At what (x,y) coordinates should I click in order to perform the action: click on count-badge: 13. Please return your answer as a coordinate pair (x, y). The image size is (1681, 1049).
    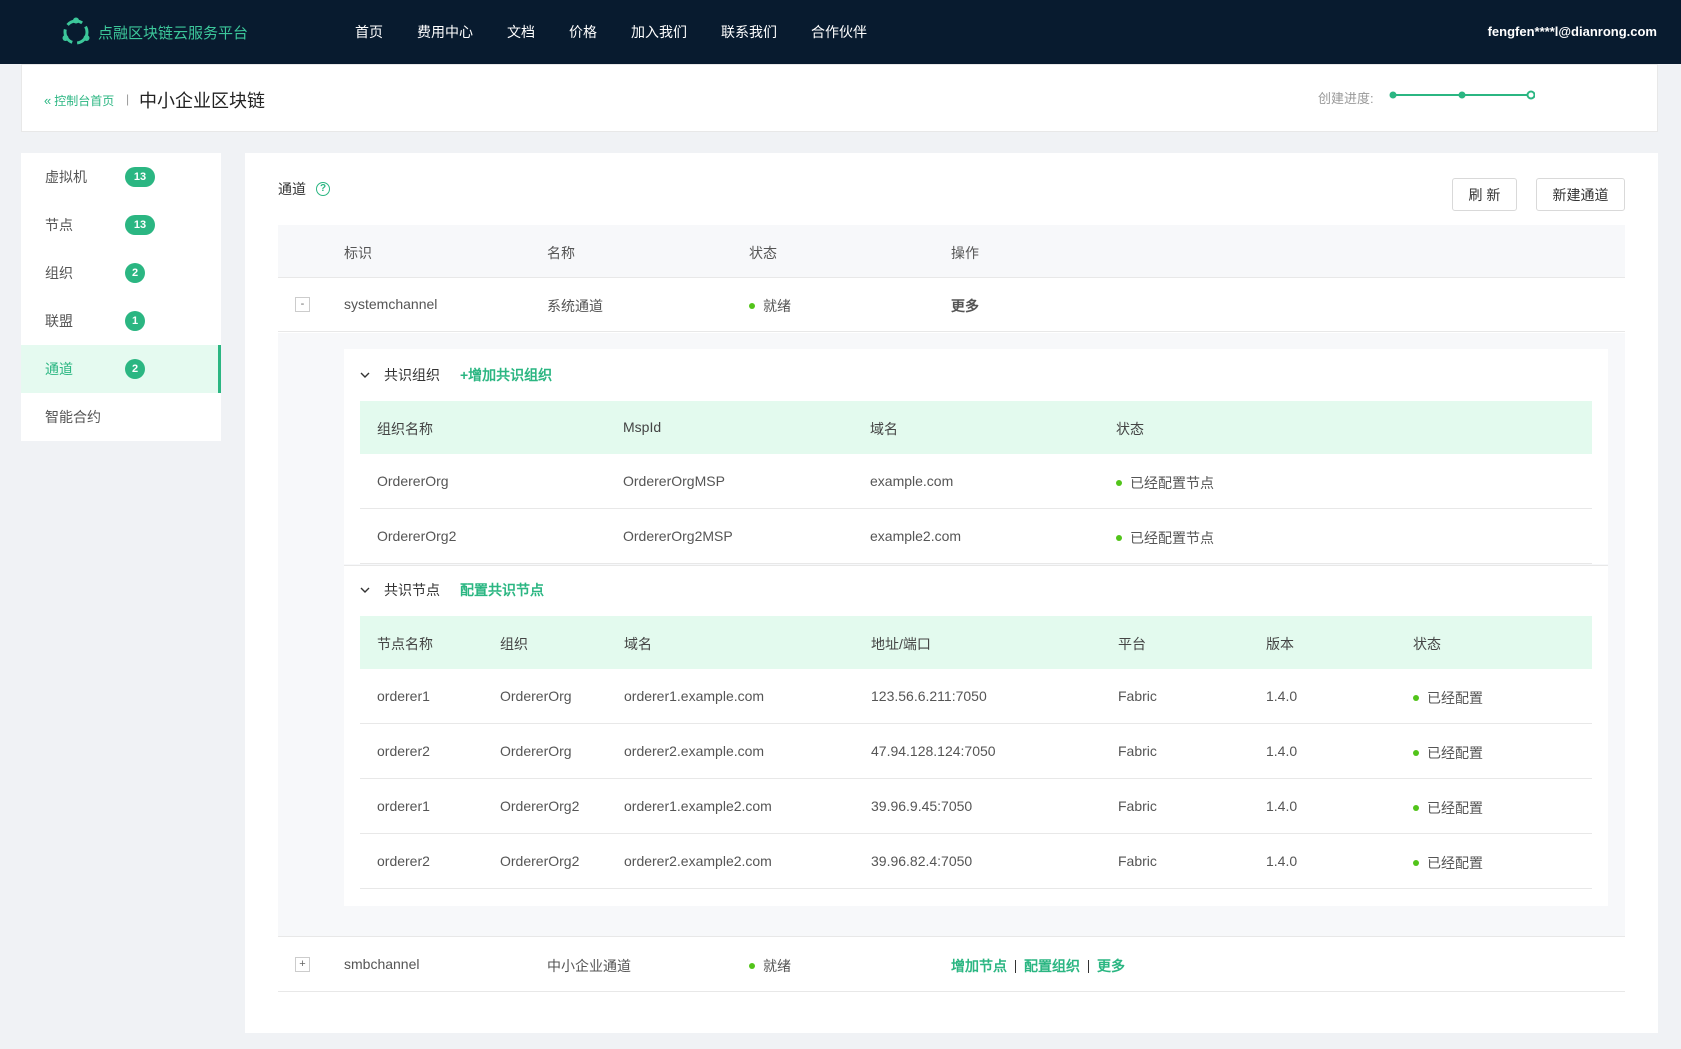
    Looking at the image, I should click on (140, 225).